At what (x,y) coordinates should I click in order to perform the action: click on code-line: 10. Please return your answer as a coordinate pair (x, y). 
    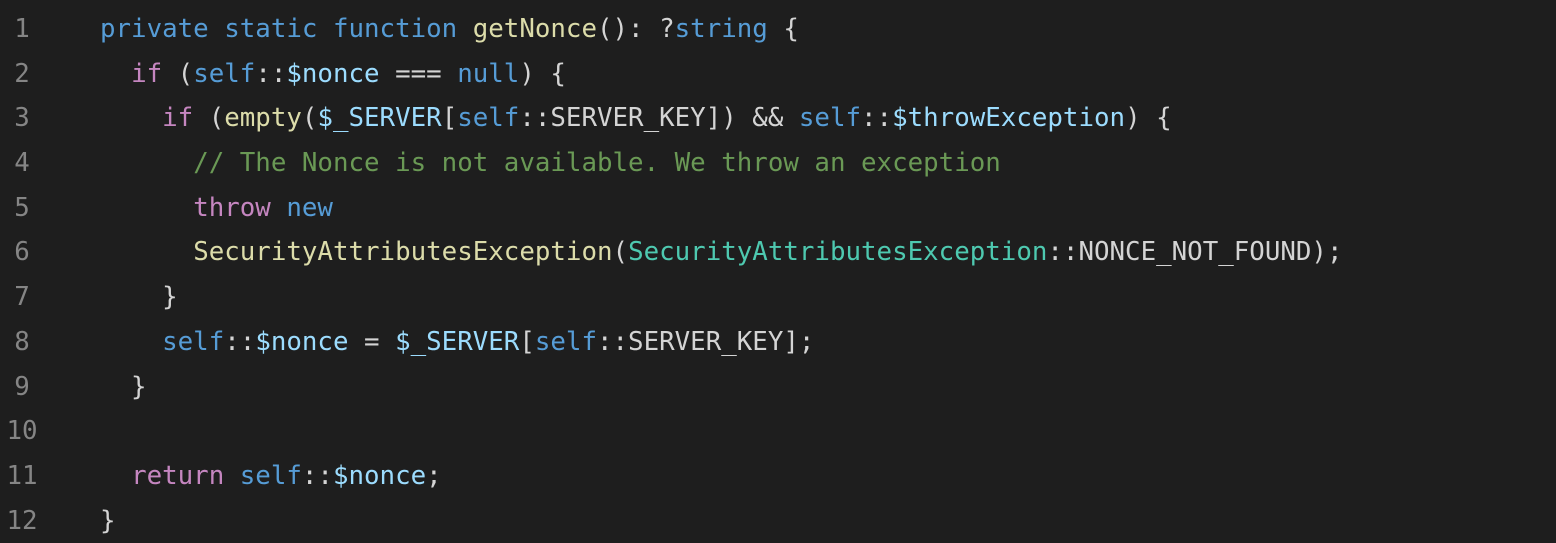
    Looking at the image, I should click on (778, 431).